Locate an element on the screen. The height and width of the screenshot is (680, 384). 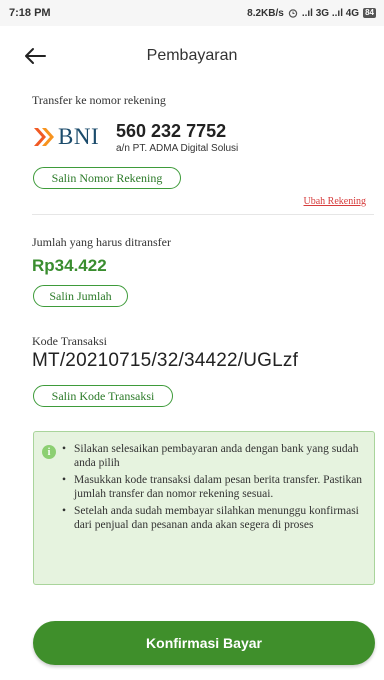
status-indicators: 8.2KB/s ..ıl 3G ..ıl 4G 84 is located at coordinates (311, 13).